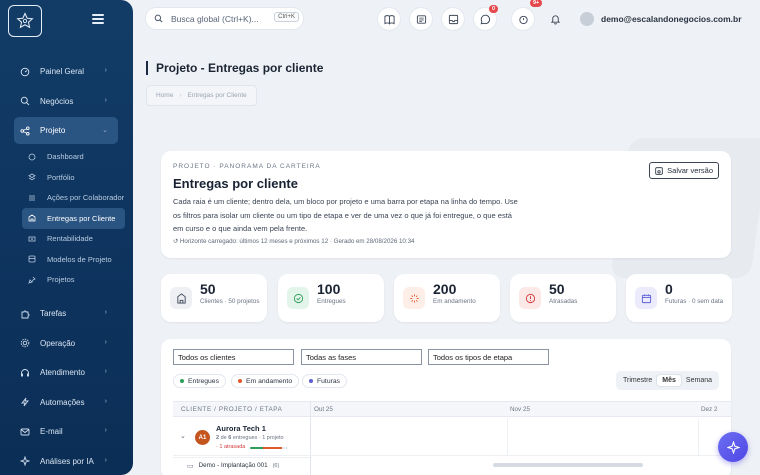  Describe the element at coordinates (310, 438) in the screenshot. I see `column-divider` at that location.